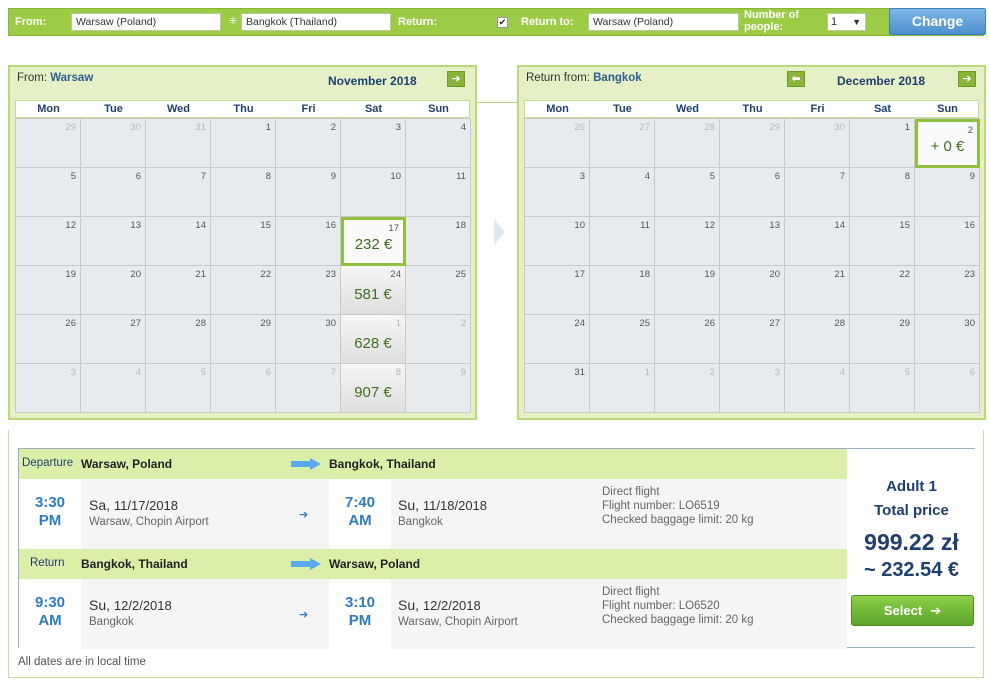  What do you see at coordinates (502, 22) in the screenshot?
I see `return-checkbox: ✔` at bounding box center [502, 22].